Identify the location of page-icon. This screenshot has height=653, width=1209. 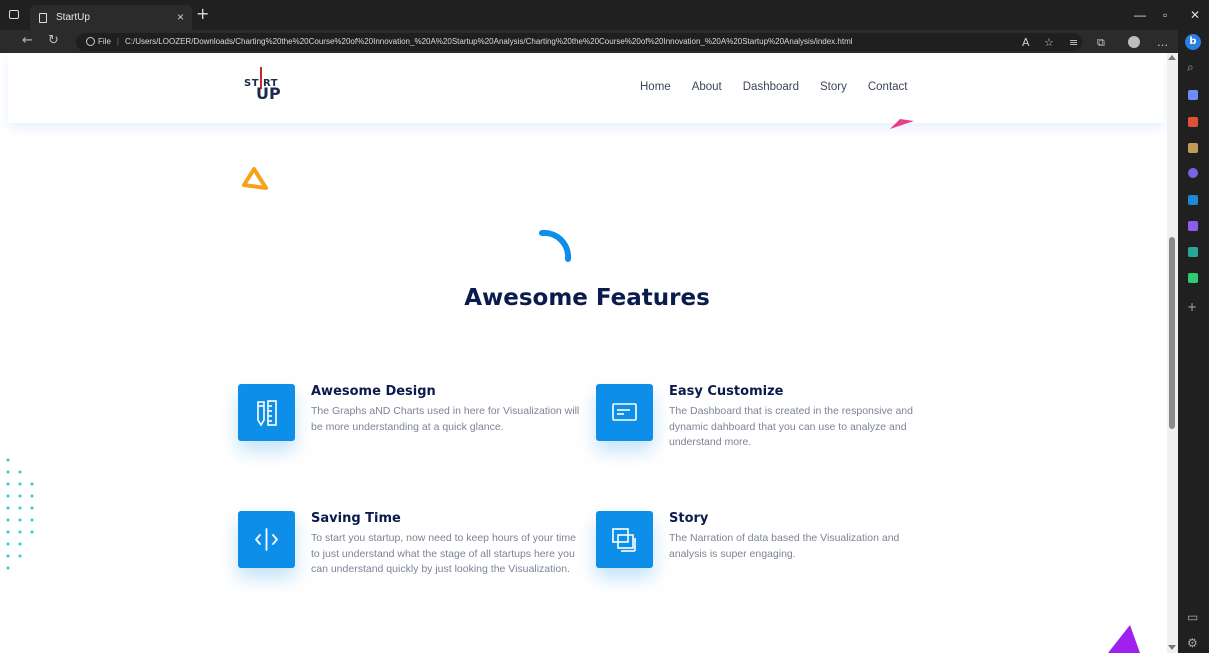
(43, 18).